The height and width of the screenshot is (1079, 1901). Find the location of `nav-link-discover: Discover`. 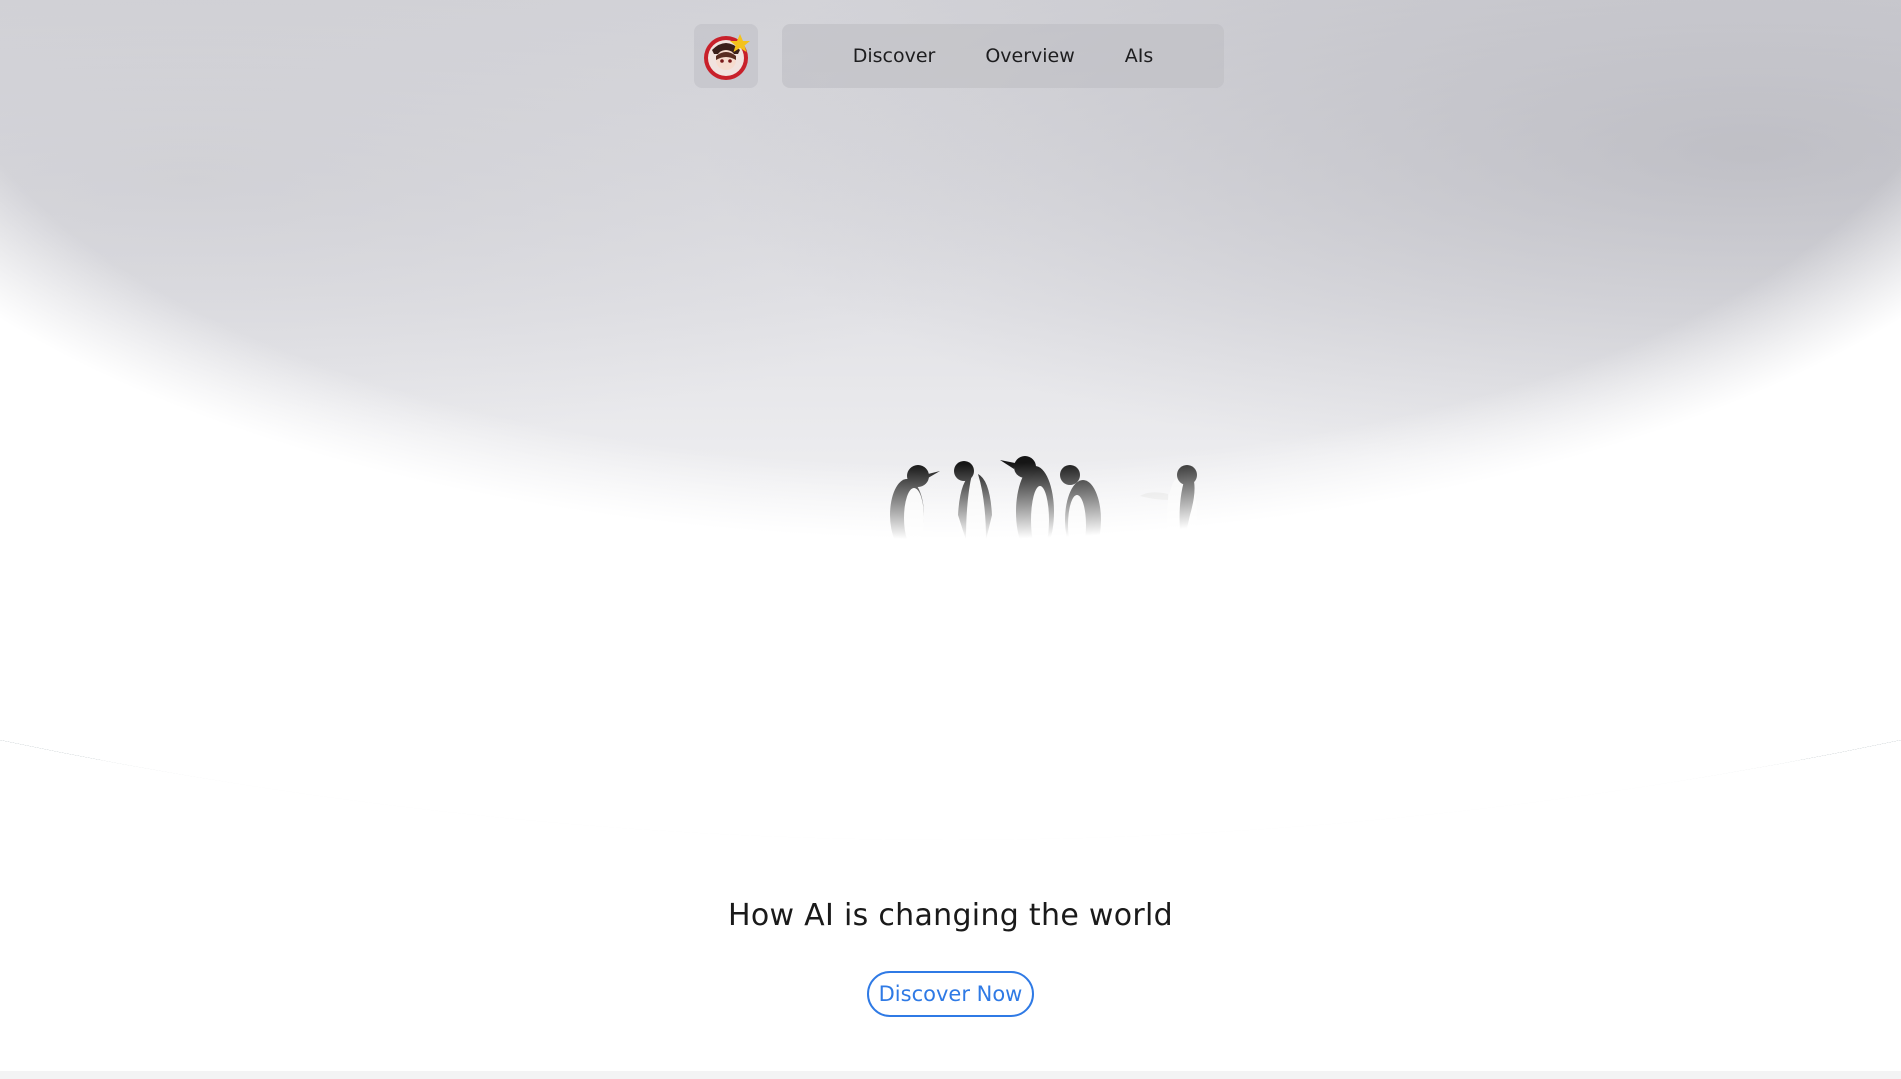

nav-link-discover: Discover is located at coordinates (894, 56).